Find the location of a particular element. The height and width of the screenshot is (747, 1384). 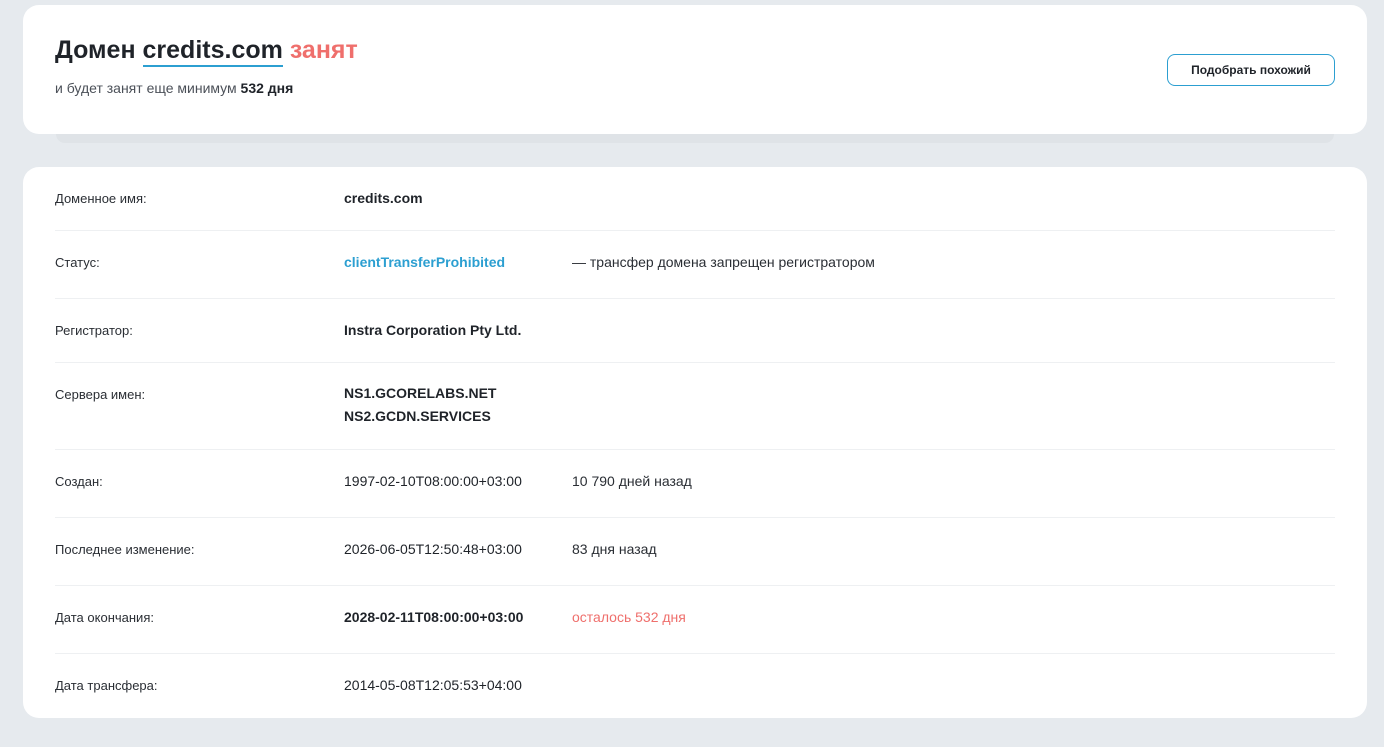

label-created: Создан: is located at coordinates (79, 481).